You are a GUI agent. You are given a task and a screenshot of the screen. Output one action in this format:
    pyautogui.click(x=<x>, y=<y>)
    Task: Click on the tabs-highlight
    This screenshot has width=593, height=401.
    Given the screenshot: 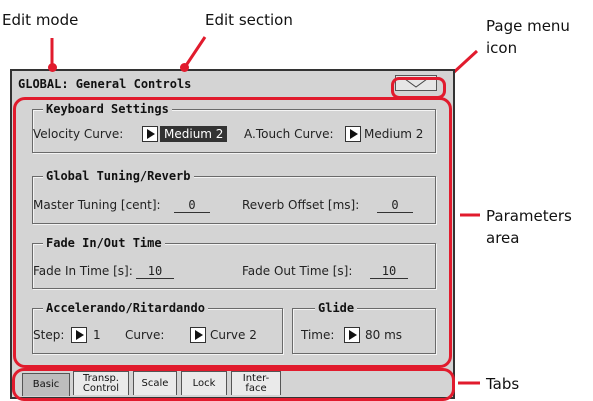 What is the action you would take?
    pyautogui.click(x=233, y=384)
    